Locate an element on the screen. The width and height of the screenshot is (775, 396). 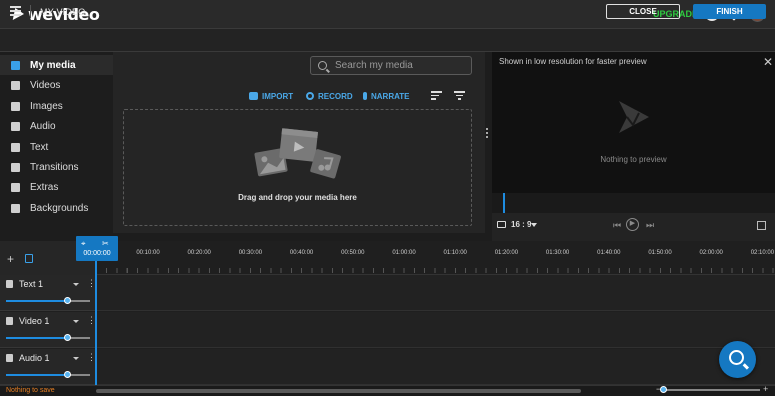
timeline-tick-label: 02:00:00 is located at coordinates (711, 253).